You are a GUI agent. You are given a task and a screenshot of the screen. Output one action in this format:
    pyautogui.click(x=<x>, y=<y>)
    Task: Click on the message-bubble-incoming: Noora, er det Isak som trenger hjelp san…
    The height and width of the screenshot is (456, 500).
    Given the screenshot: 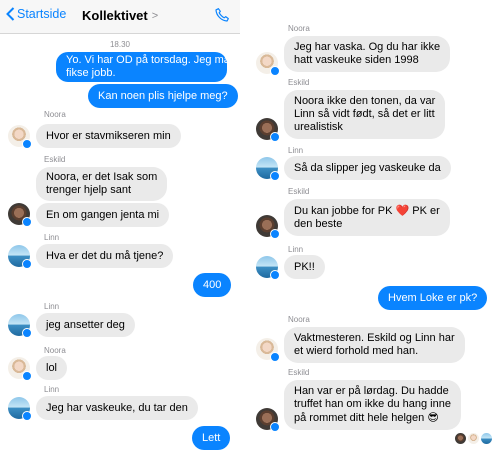 What is the action you would take?
    pyautogui.click(x=102, y=184)
    